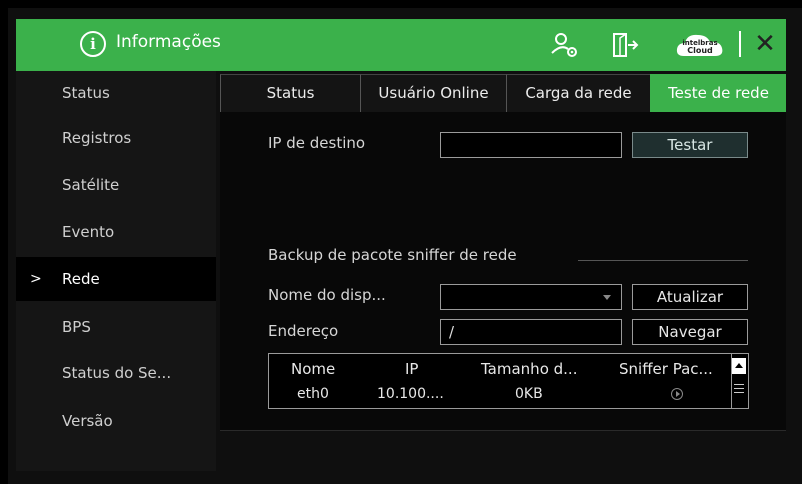 The width and height of the screenshot is (802, 484). I want to click on sidebar-item-label: Rede, so click(81, 279).